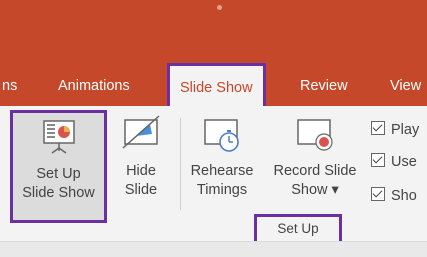  Describe the element at coordinates (58, 137) in the screenshot. I see `set-up-show-icon` at that location.